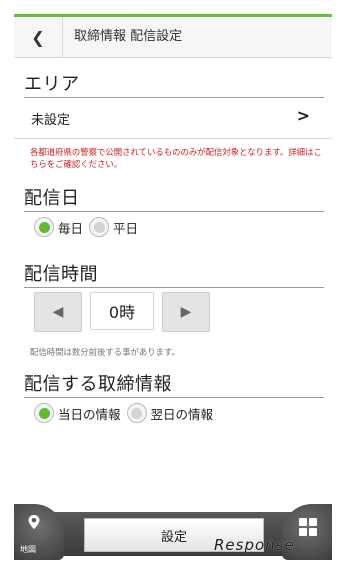  I want to click on area-section-title: エリア, so click(174, 84).